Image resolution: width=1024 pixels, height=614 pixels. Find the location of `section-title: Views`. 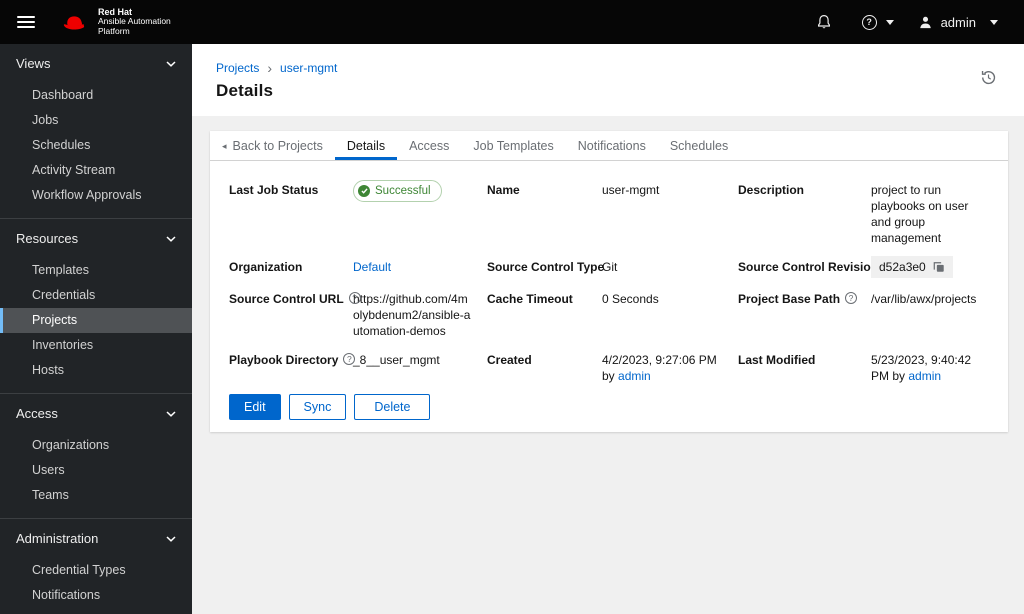

section-title: Views is located at coordinates (33, 63).